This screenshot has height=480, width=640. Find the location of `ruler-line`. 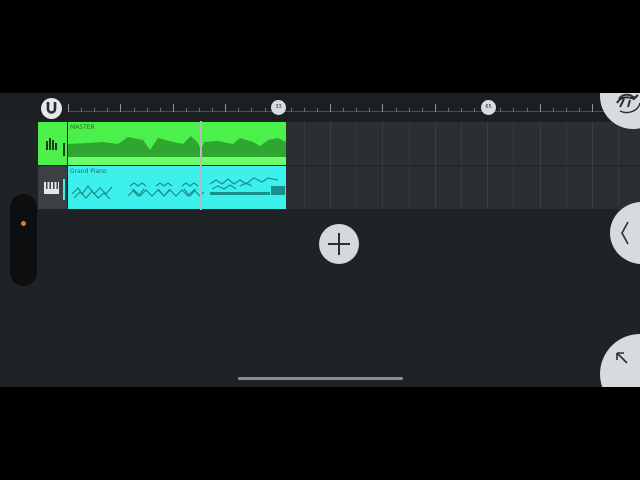

ruler-line is located at coordinates (354, 111).